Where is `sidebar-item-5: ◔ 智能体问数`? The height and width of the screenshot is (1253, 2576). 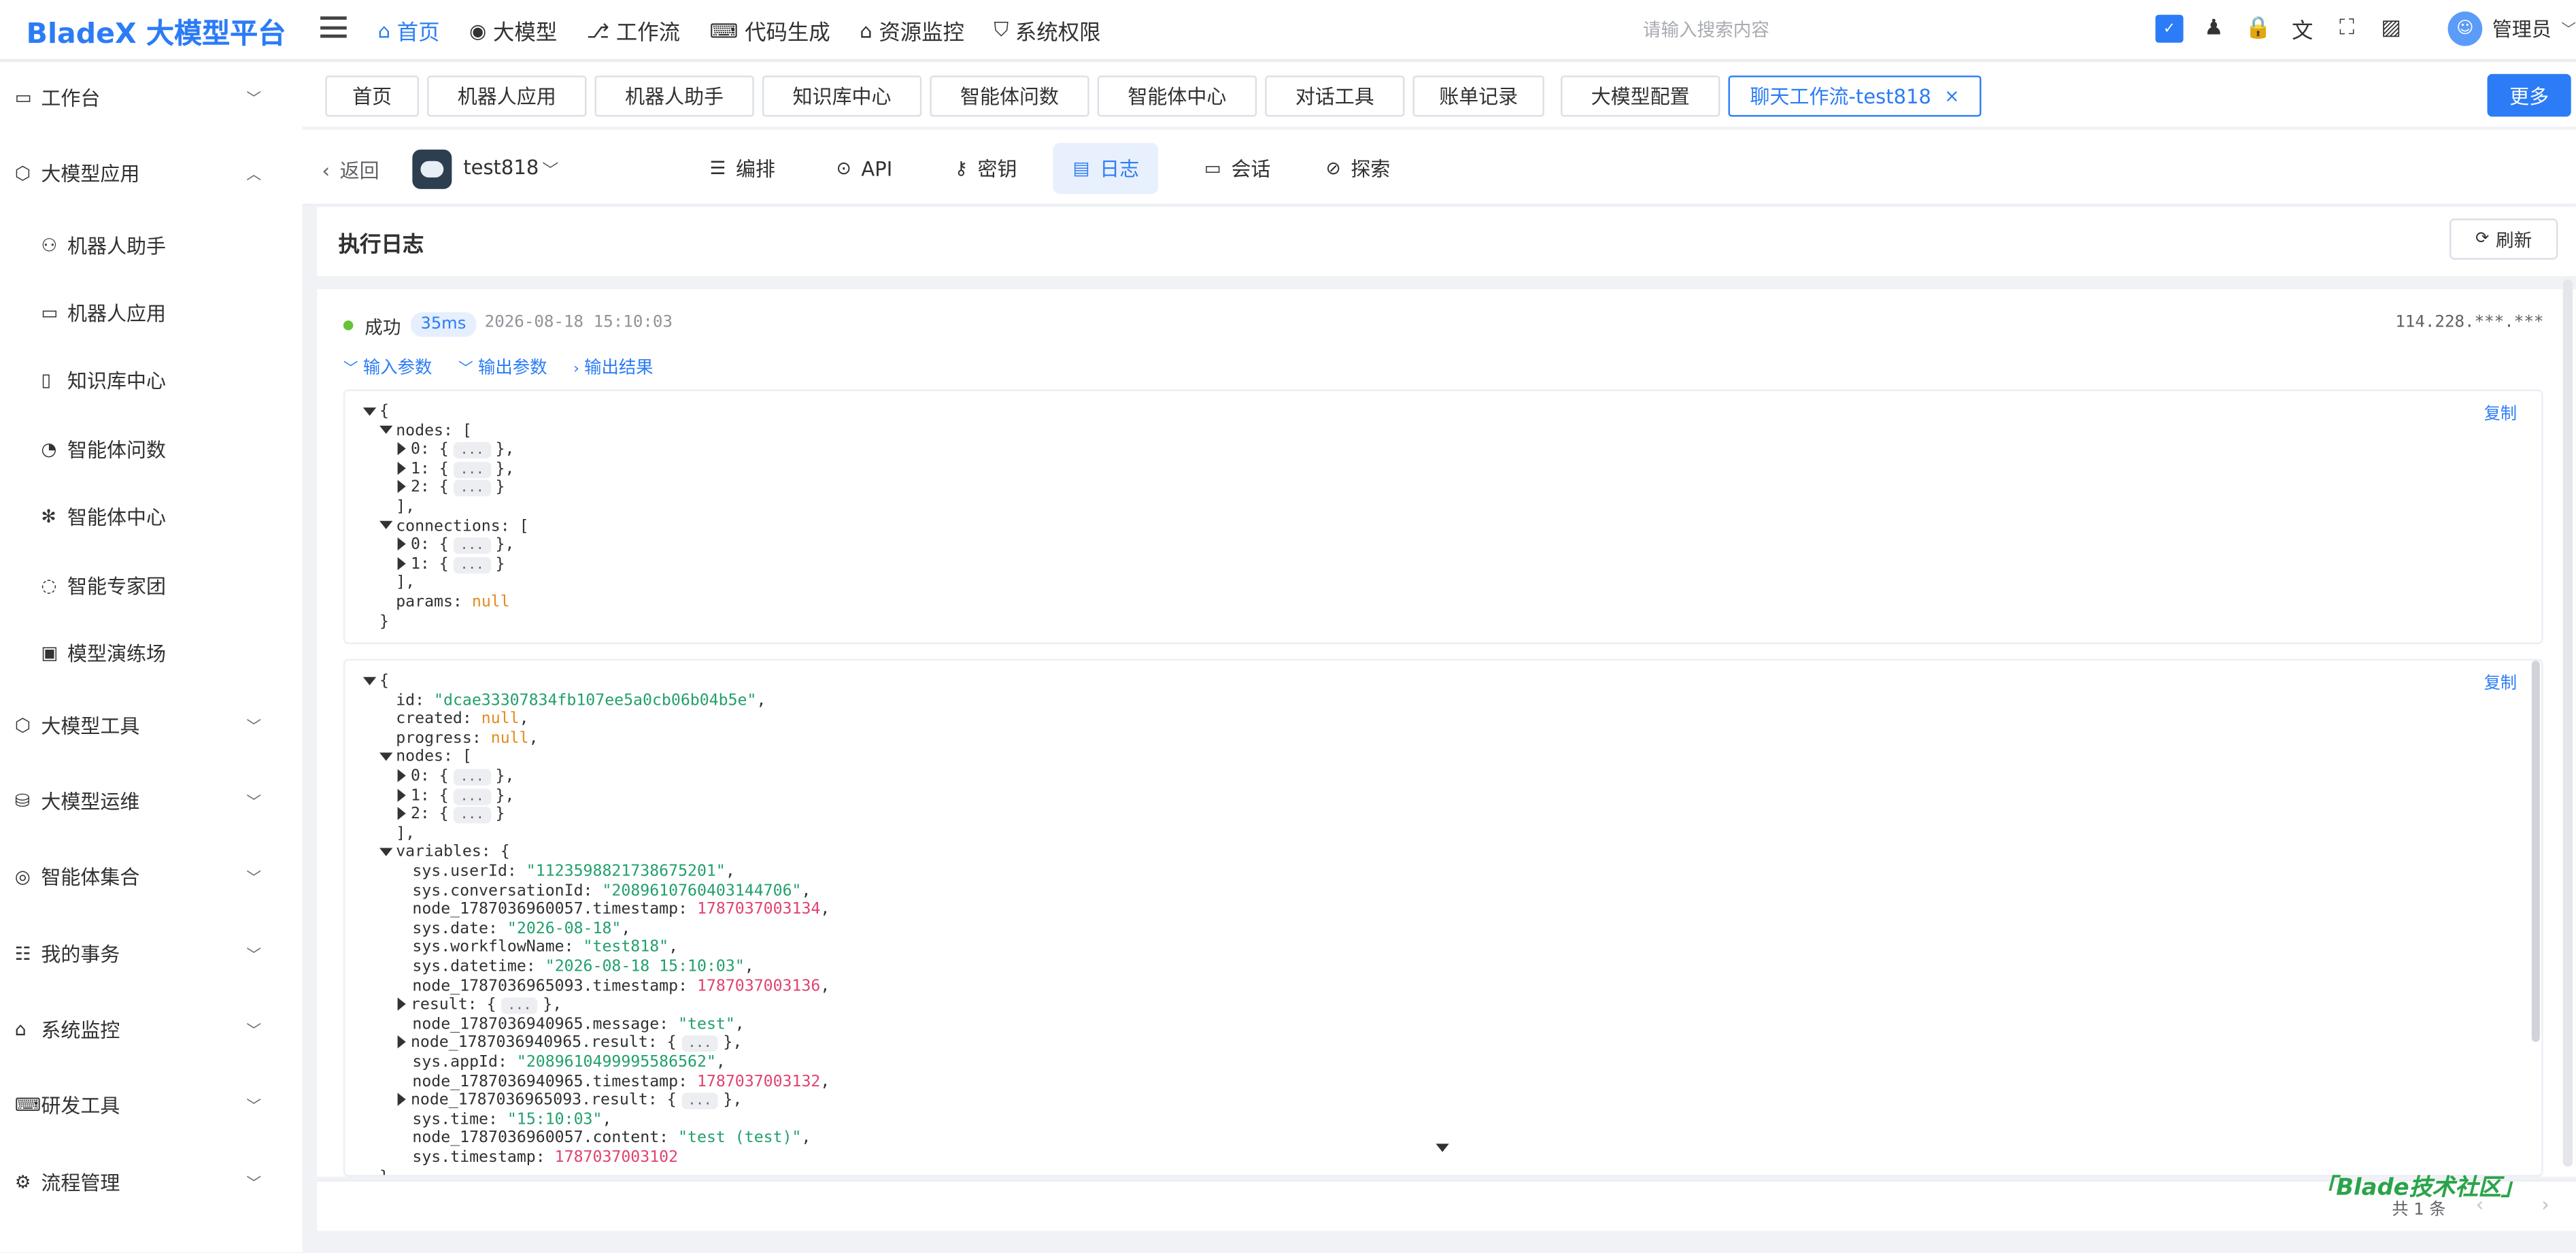 sidebar-item-5: ◔ 智能体问数 is located at coordinates (151, 449).